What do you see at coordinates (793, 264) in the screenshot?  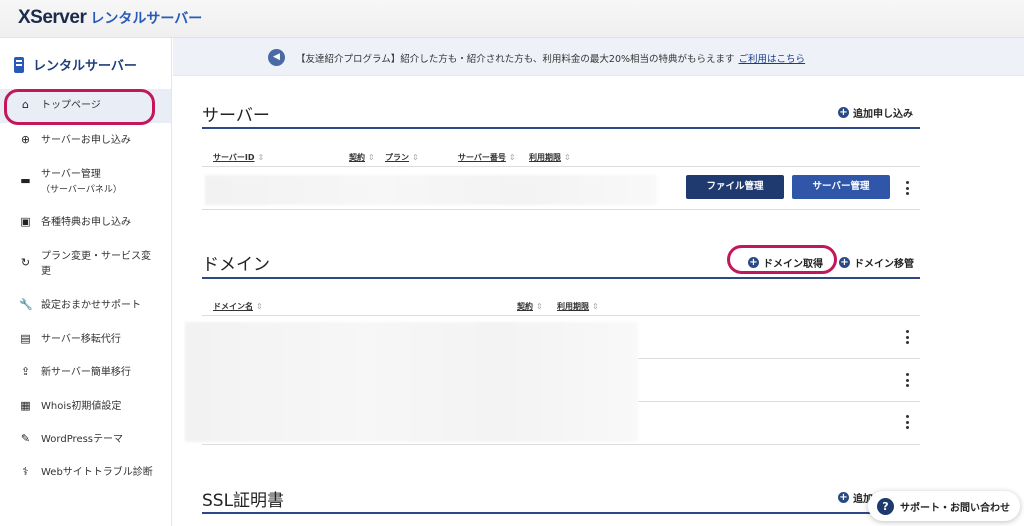 I see `domain-acquire-label: ドメイン取得` at bounding box center [793, 264].